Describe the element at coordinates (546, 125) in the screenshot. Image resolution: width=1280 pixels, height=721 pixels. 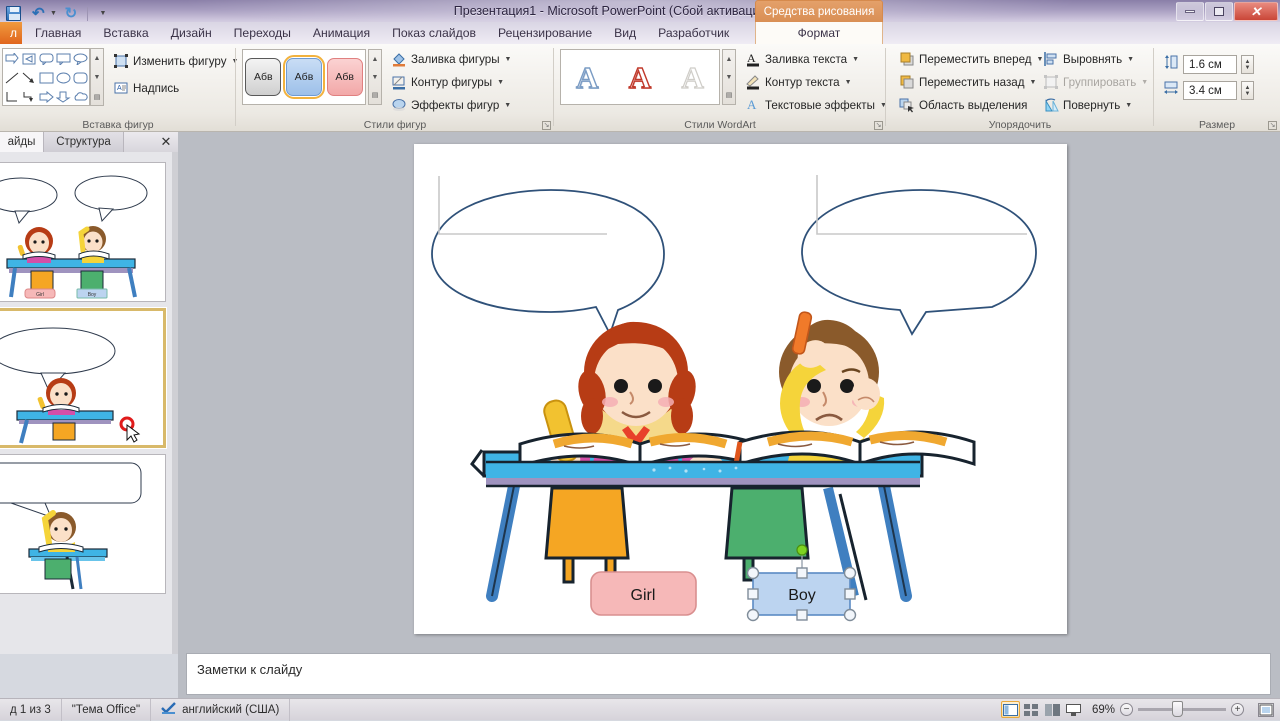
I see `shape-styles-dialog-launcher: ↘` at that location.